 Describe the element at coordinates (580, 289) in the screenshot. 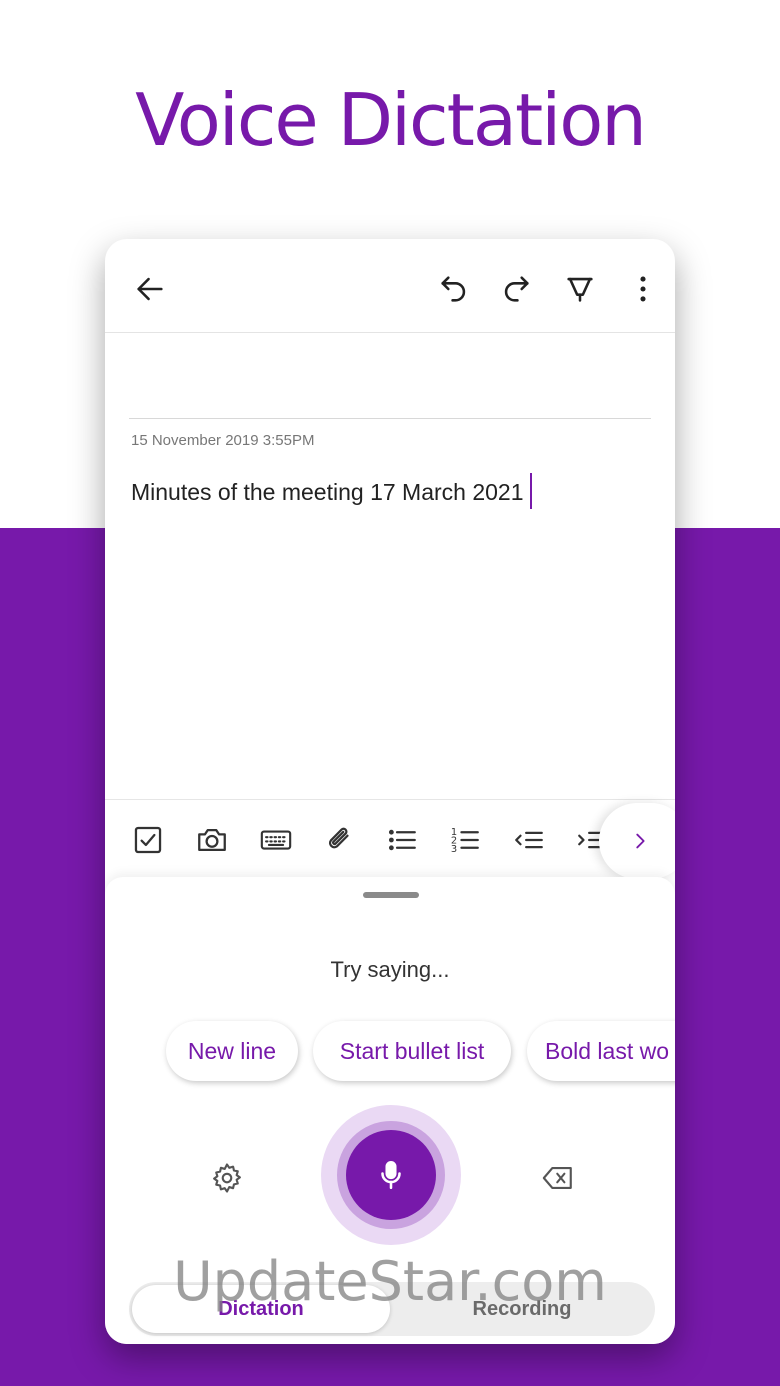

I see `pen-icon` at that location.